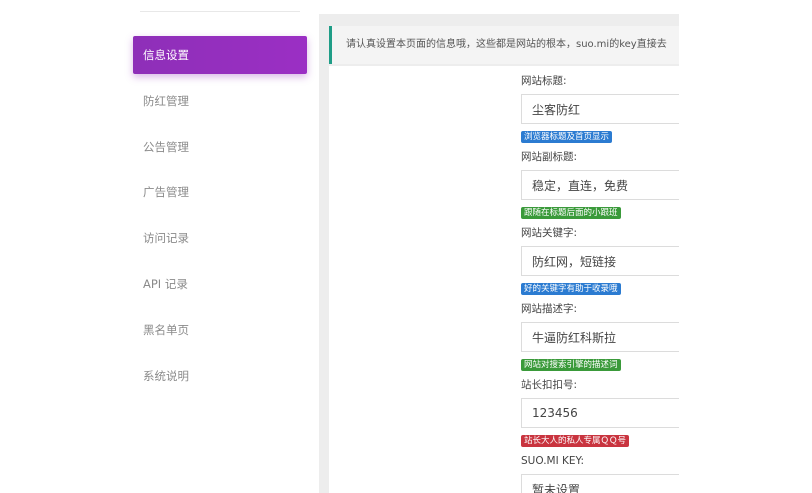  Describe the element at coordinates (600, 483) in the screenshot. I see `suomi-key-input` at that location.